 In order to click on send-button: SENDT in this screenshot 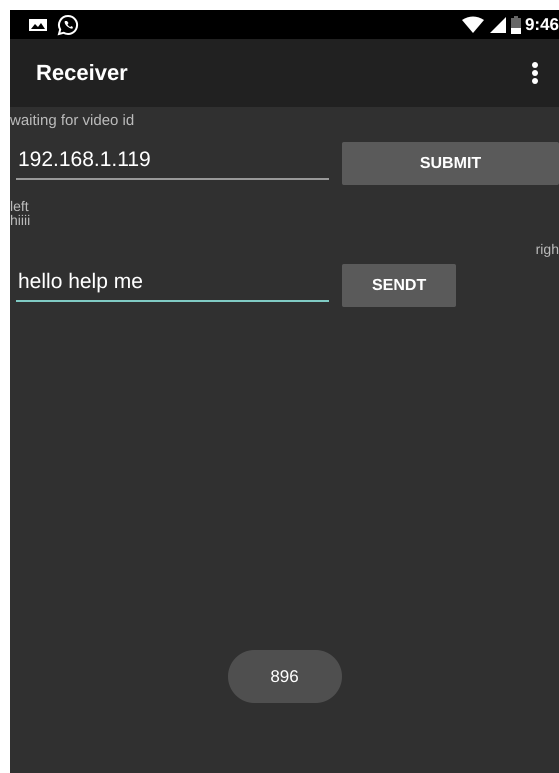, I will do `click(399, 285)`.